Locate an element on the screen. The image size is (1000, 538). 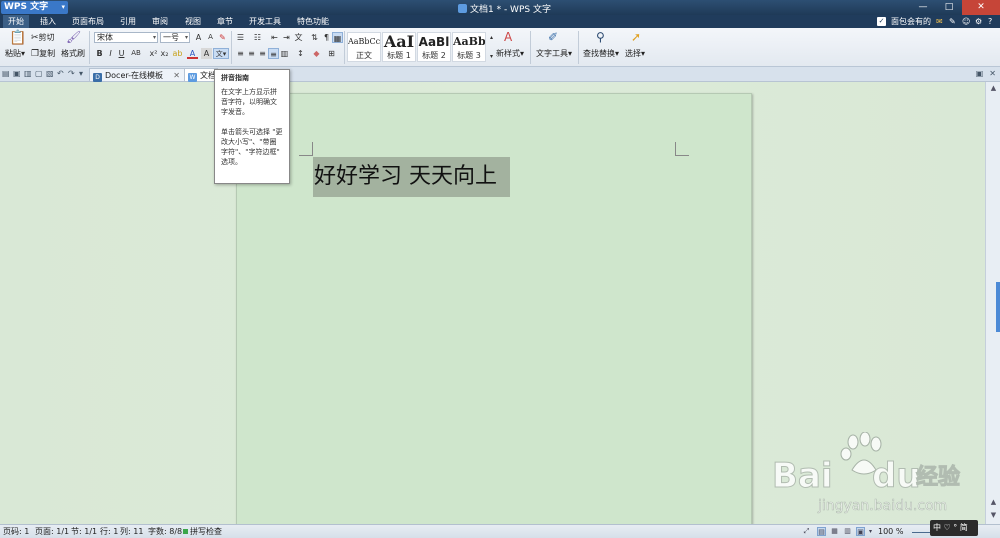
close-button: ✕ is located at coordinates (981, 7).